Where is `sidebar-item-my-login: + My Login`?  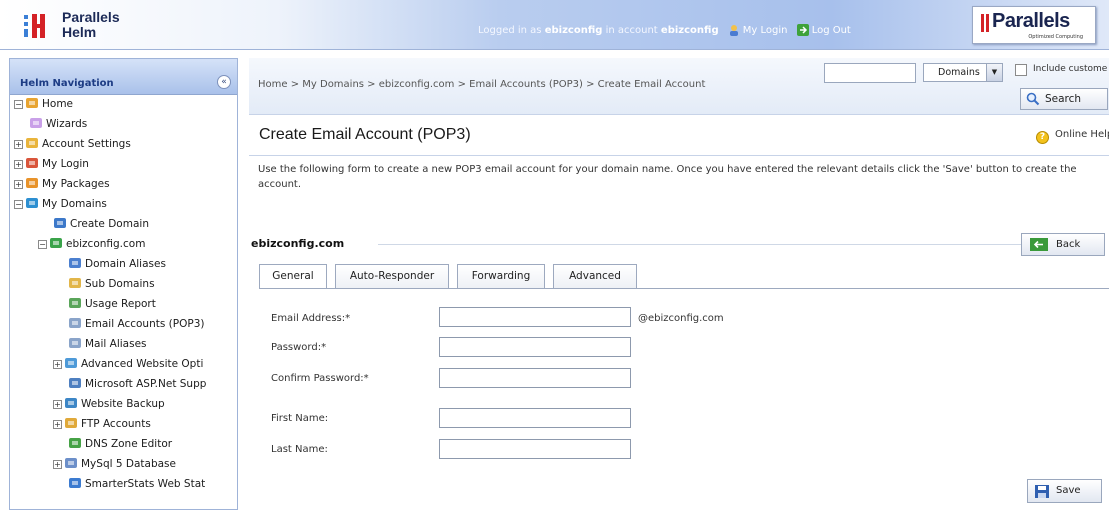
sidebar-item-my-login: + My Login is located at coordinates (51, 164).